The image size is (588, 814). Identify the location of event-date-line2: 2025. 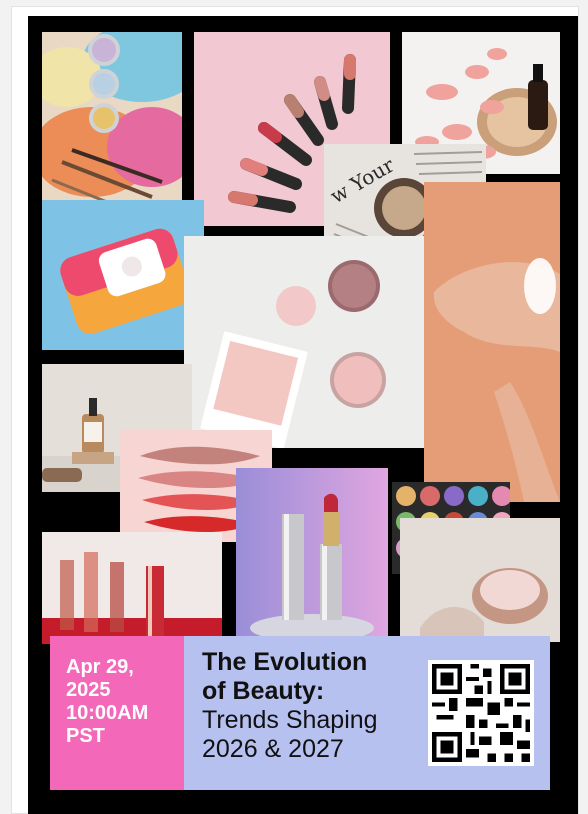
(88, 690).